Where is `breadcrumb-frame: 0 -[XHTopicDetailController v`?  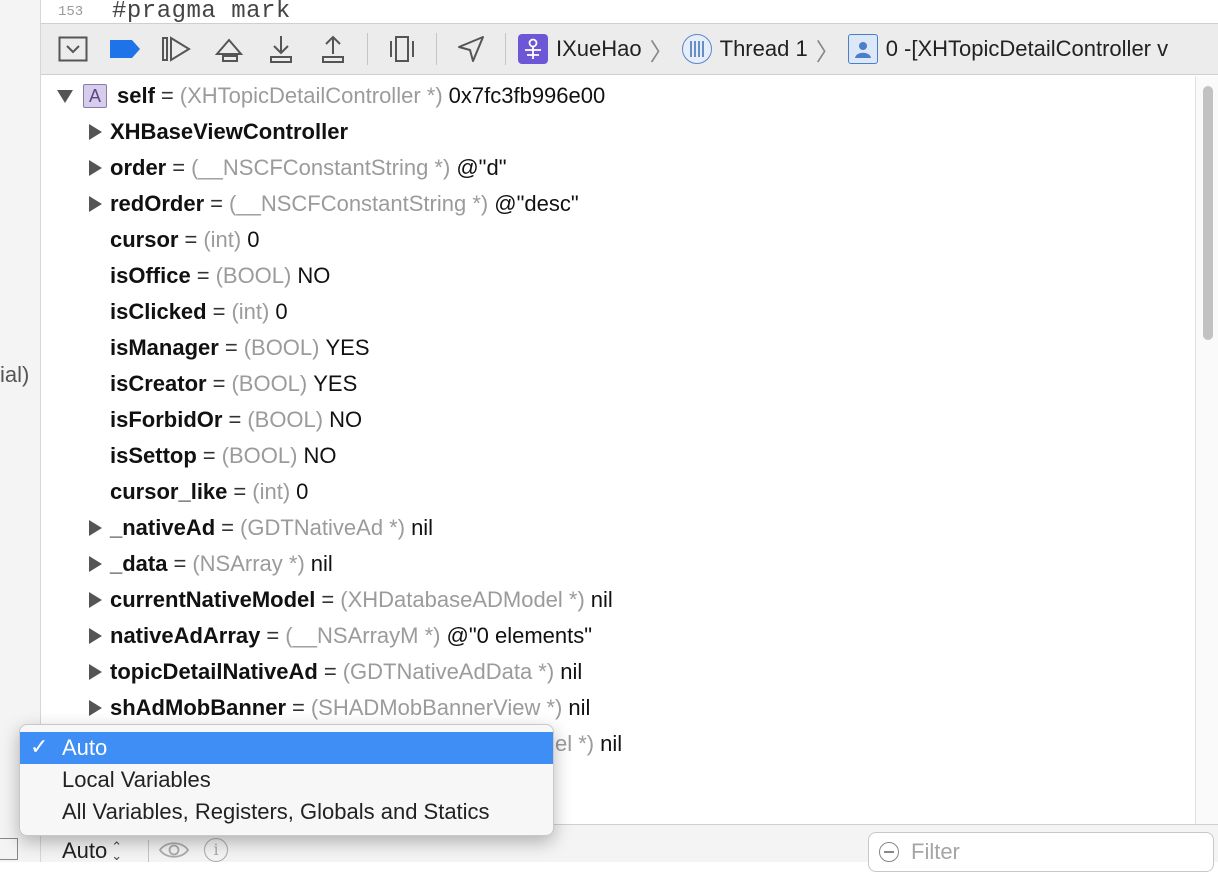
breadcrumb-frame: 0 -[XHTopicDetailController v is located at coordinates (1008, 49).